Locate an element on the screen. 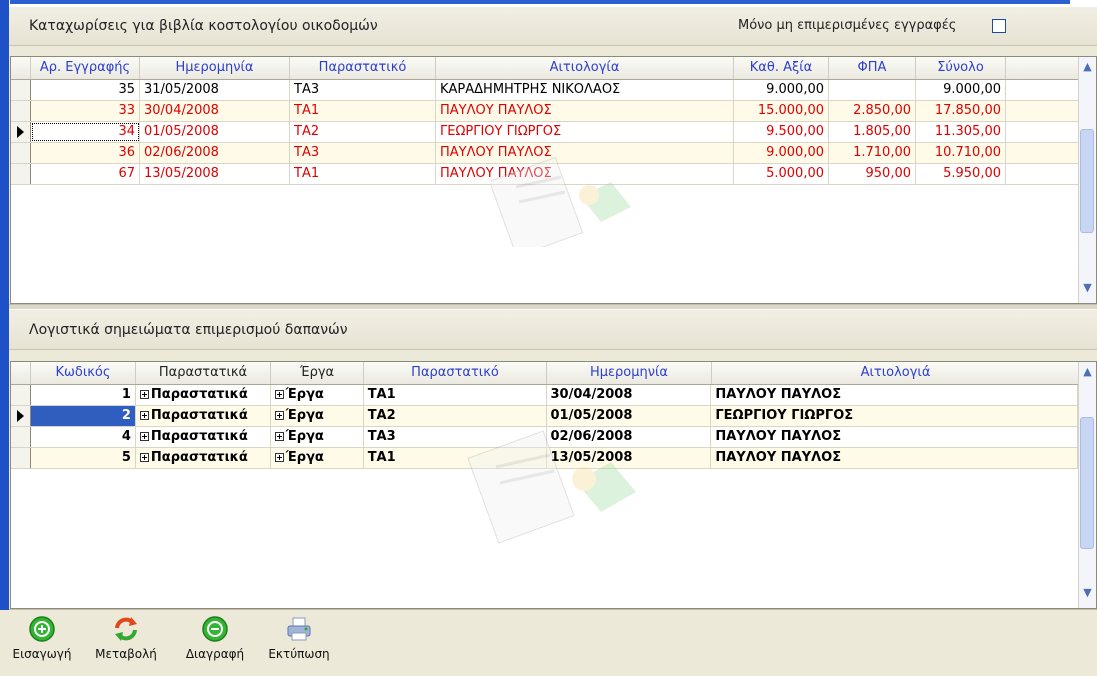  entry-no-cell: 35 is located at coordinates (85, 90).